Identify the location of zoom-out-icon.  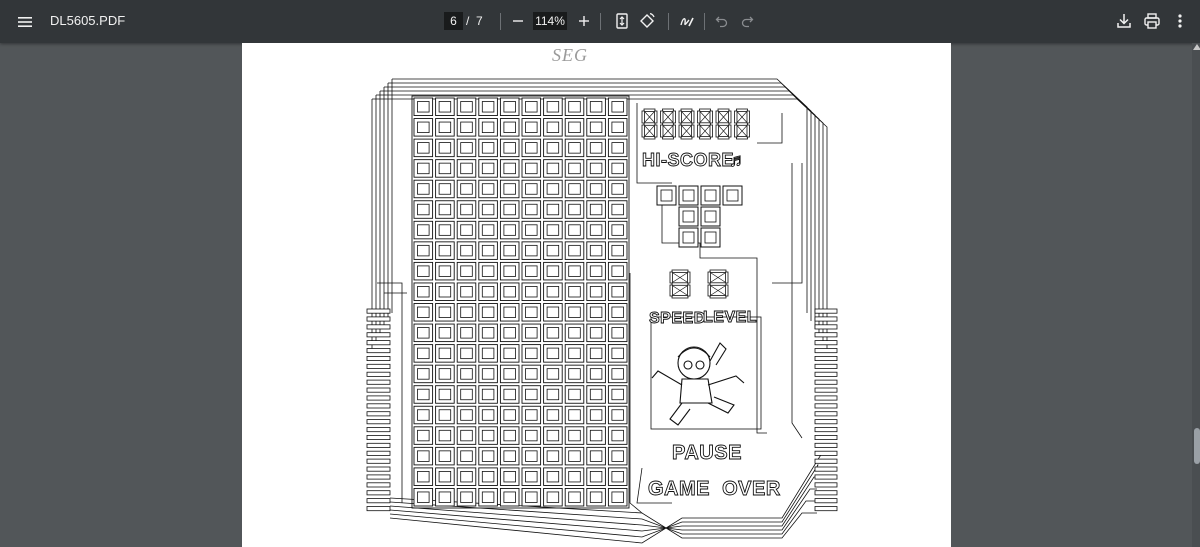
(518, 21).